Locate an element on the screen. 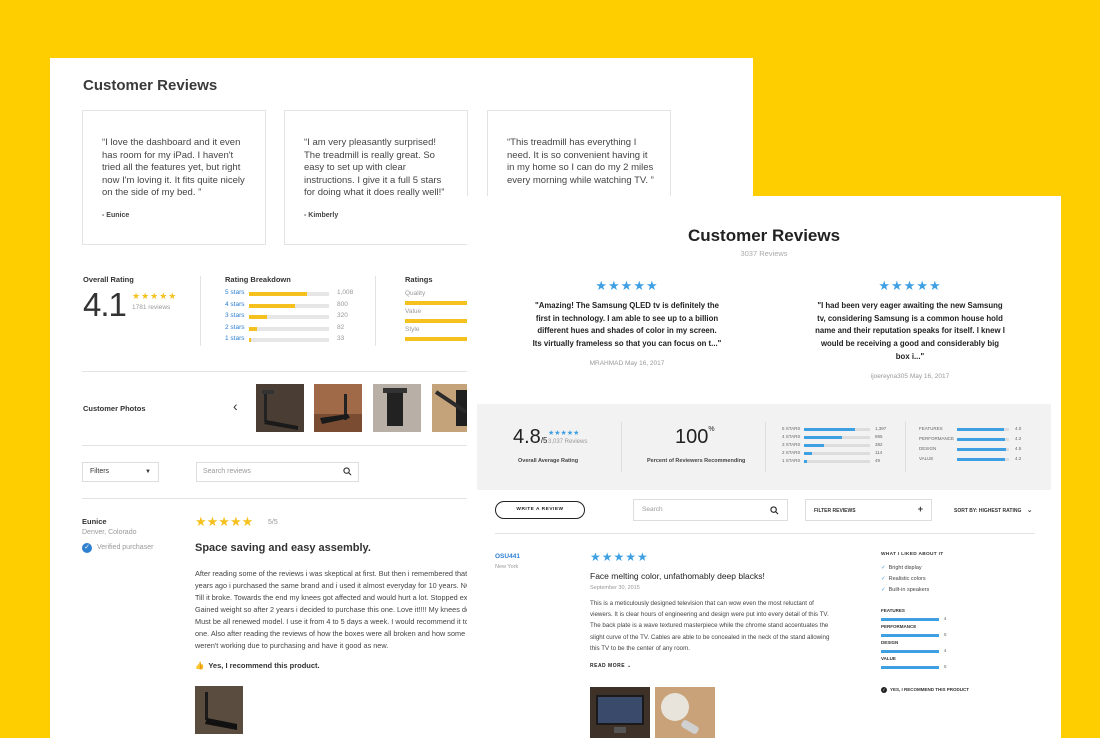 The image size is (1100, 738). verified-badge: ✓ Verified purchaser is located at coordinates (117, 548).